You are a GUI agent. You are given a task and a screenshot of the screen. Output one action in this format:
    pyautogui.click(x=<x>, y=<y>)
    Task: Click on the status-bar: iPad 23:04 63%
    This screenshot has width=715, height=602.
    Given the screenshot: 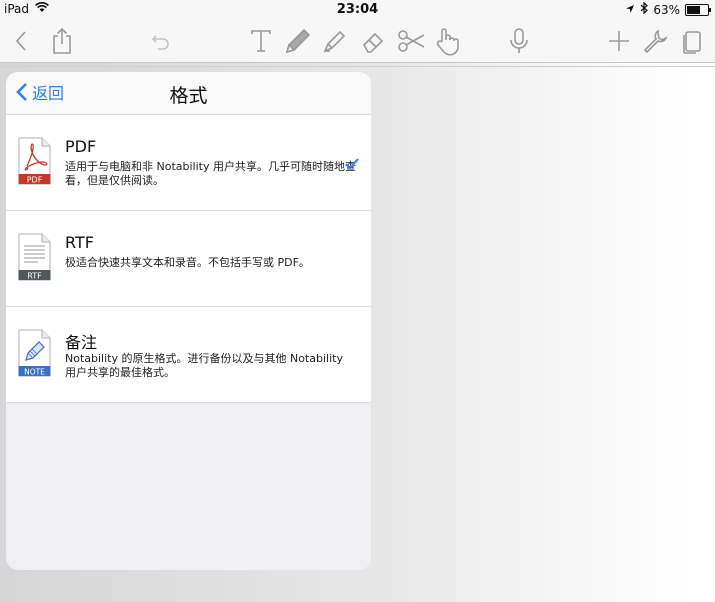 What is the action you would take?
    pyautogui.click(x=357, y=10)
    